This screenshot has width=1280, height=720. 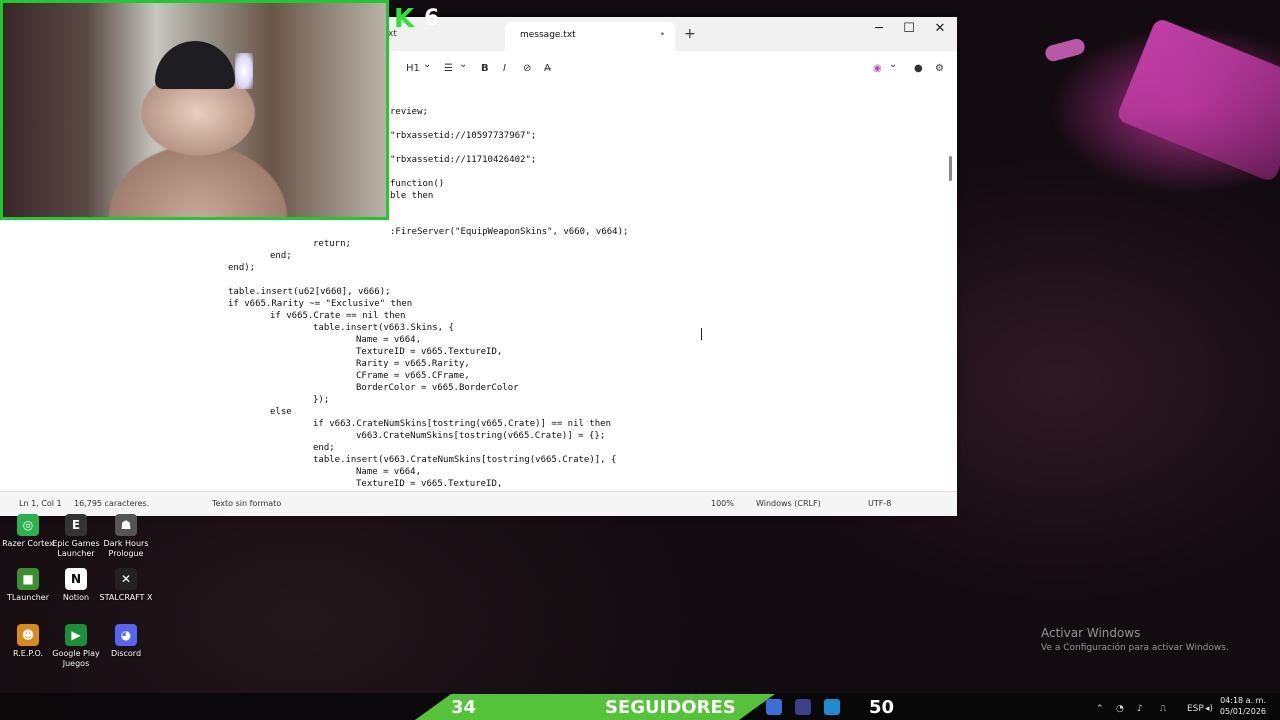 I want to click on tab-message-txt: message.txt •, so click(x=590, y=36).